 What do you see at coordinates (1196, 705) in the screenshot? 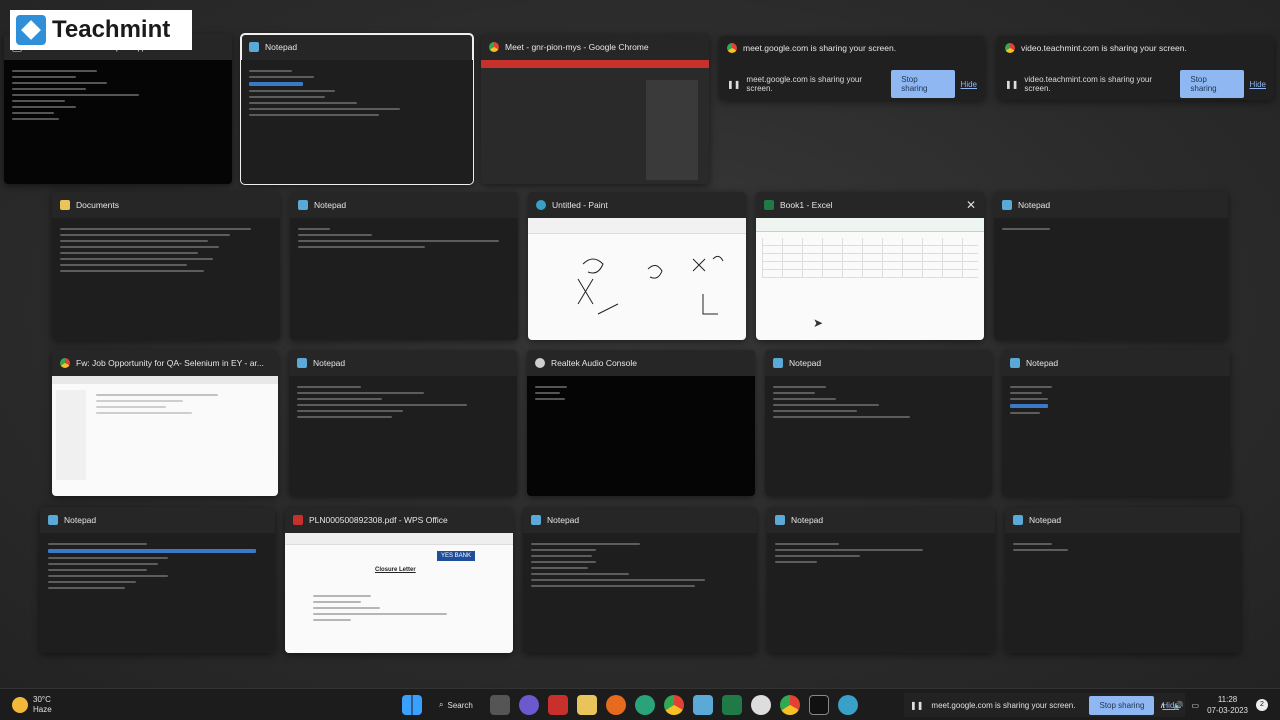
I see `battery-icon: ▭` at bounding box center [1196, 705].